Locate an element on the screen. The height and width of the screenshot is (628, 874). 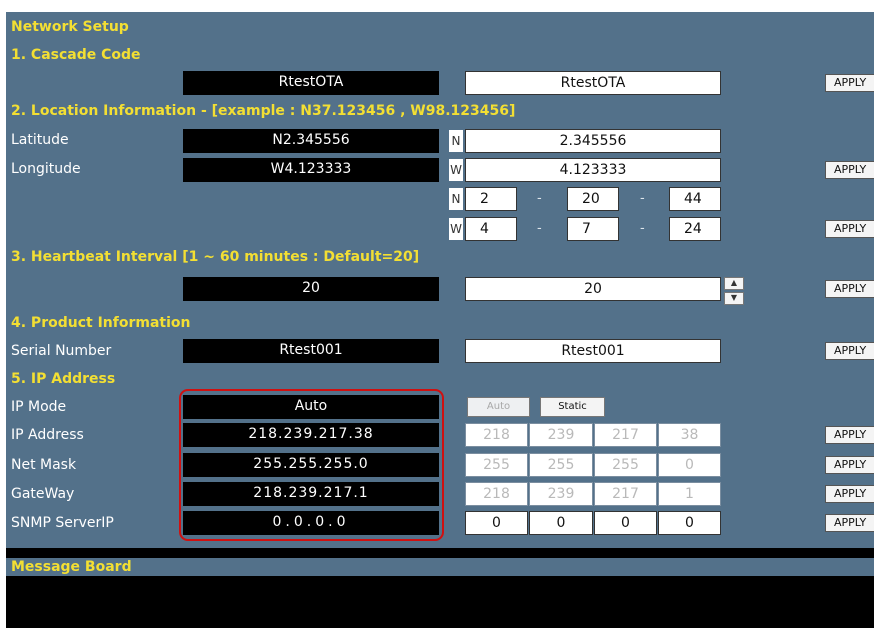
longitude-current-value: W4.123333 is located at coordinates (311, 170).